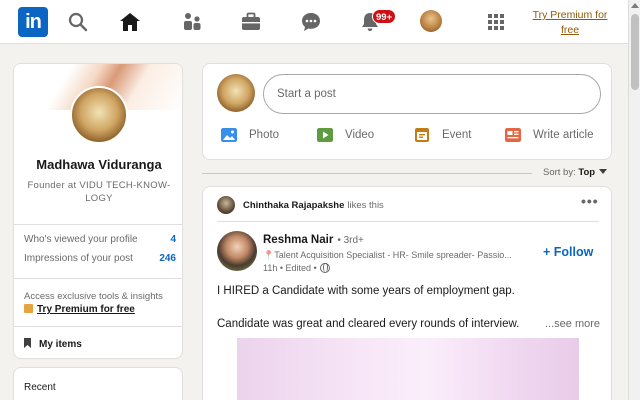 This screenshot has height=400, width=640. Describe the element at coordinates (496, 22) in the screenshot. I see `work-grid-icon` at that location.